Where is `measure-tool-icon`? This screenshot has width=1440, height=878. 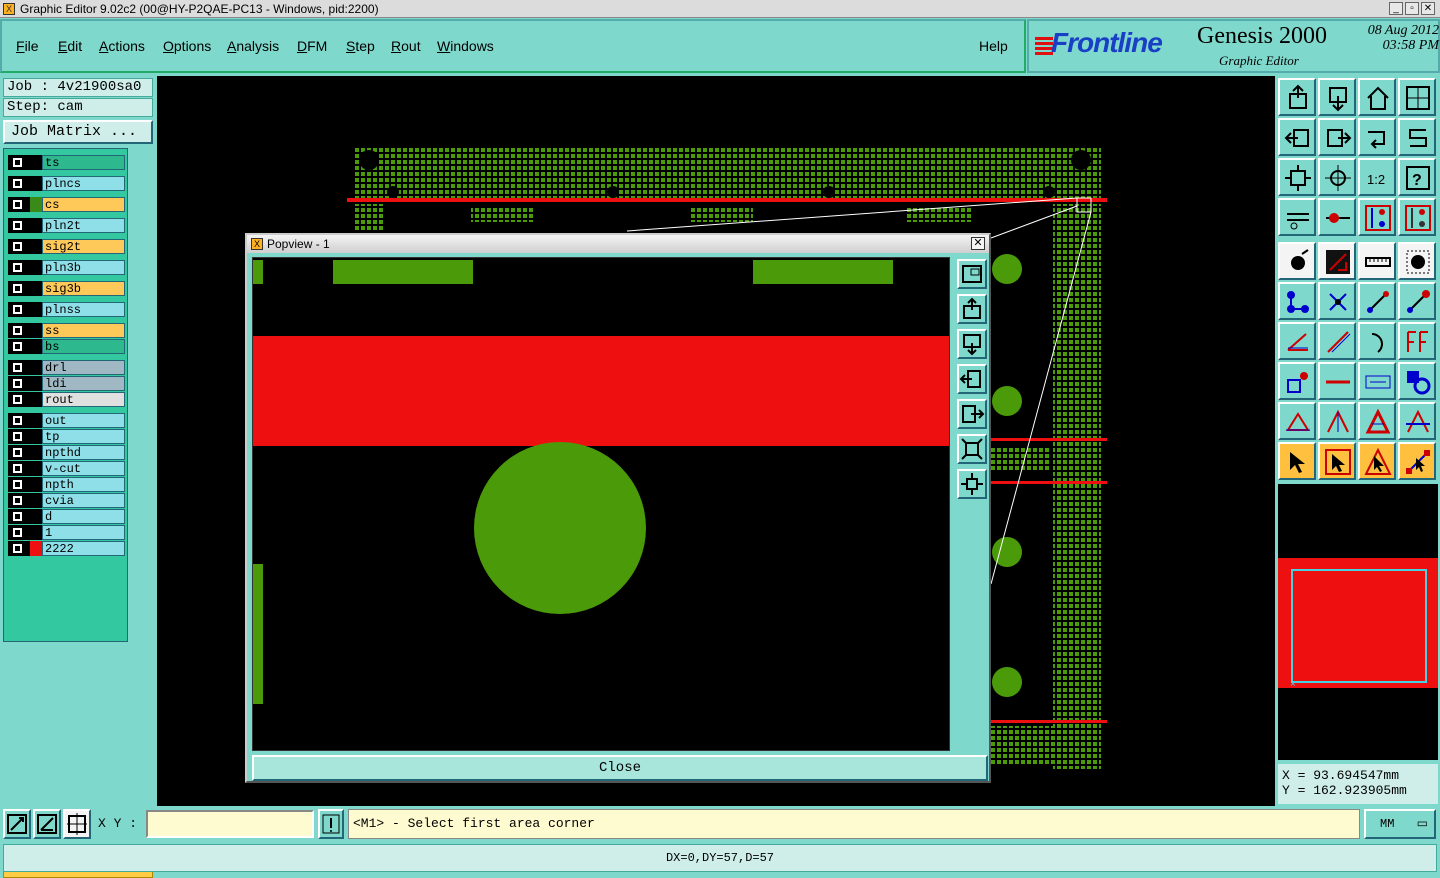
measure-tool-icon is located at coordinates (1297, 217).